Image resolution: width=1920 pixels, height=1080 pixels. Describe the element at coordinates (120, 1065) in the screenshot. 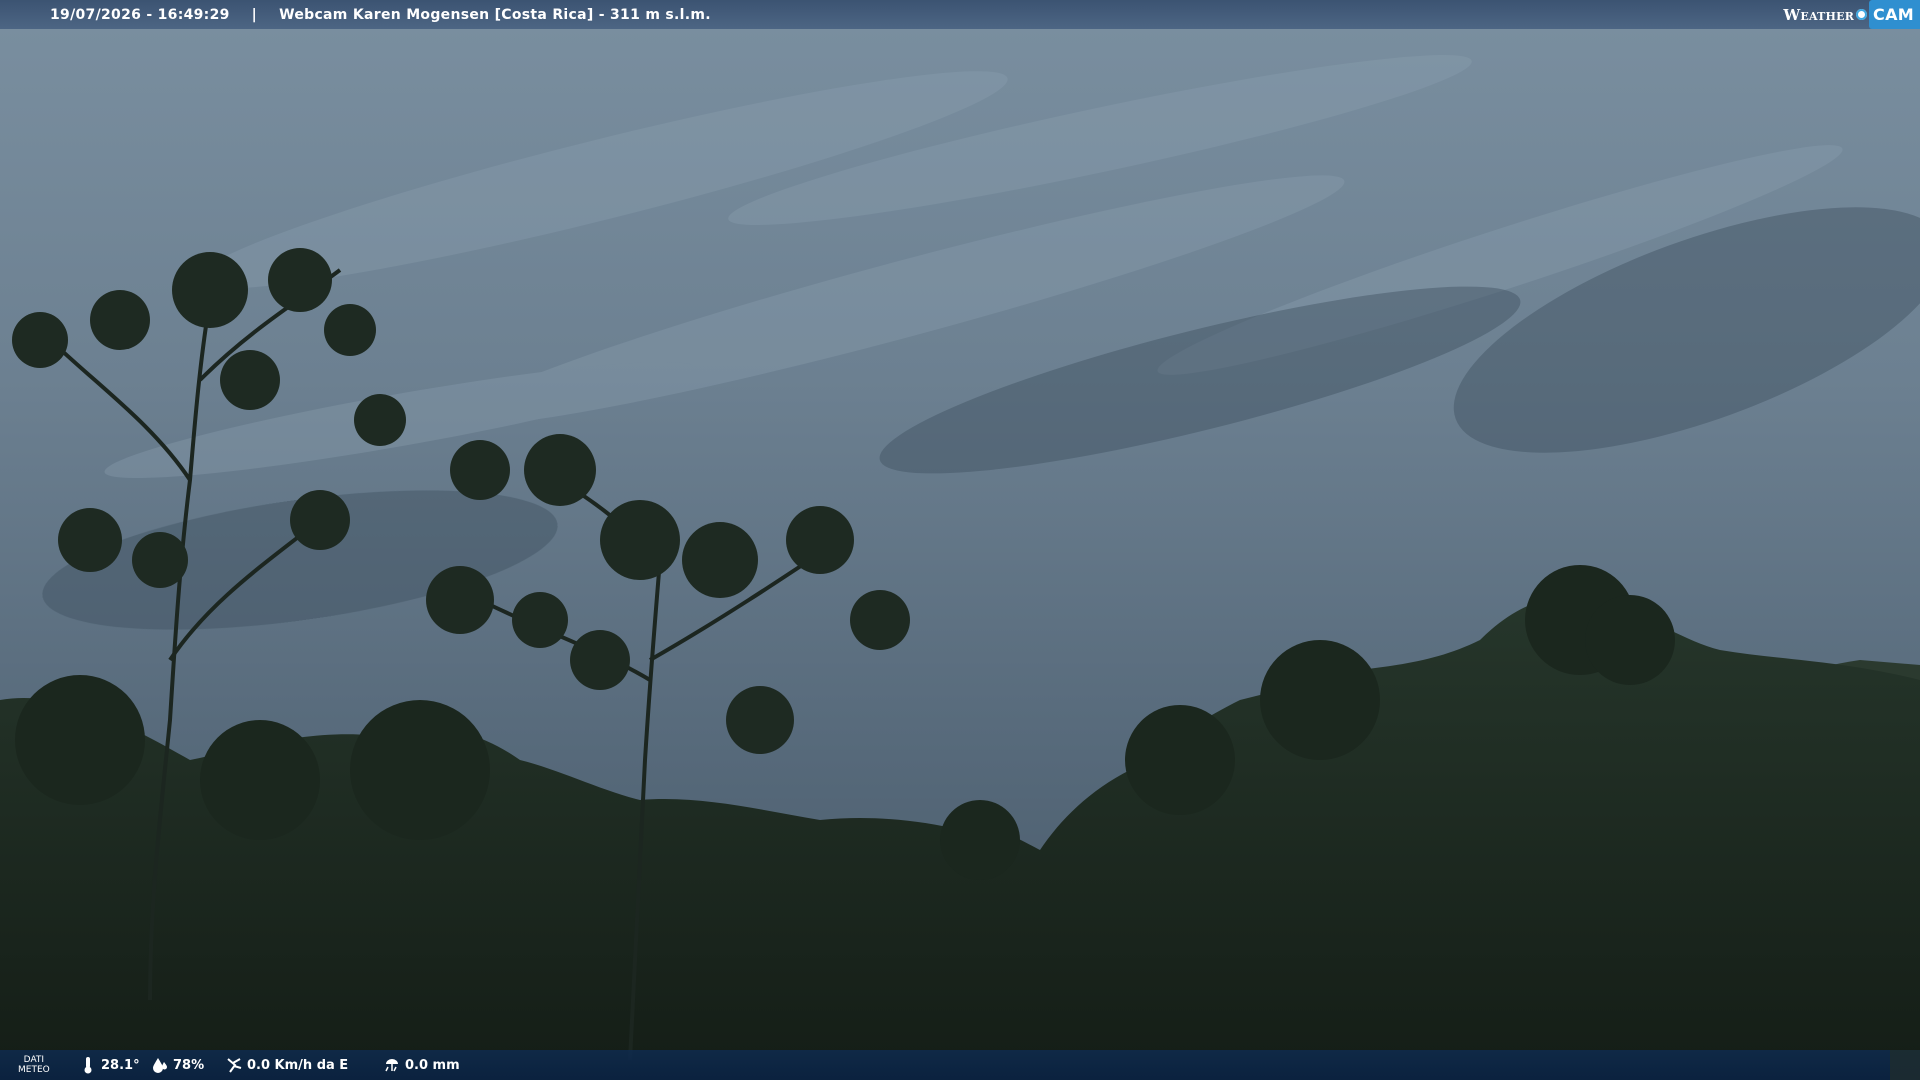

I see `temperature-value: 28.1°` at that location.